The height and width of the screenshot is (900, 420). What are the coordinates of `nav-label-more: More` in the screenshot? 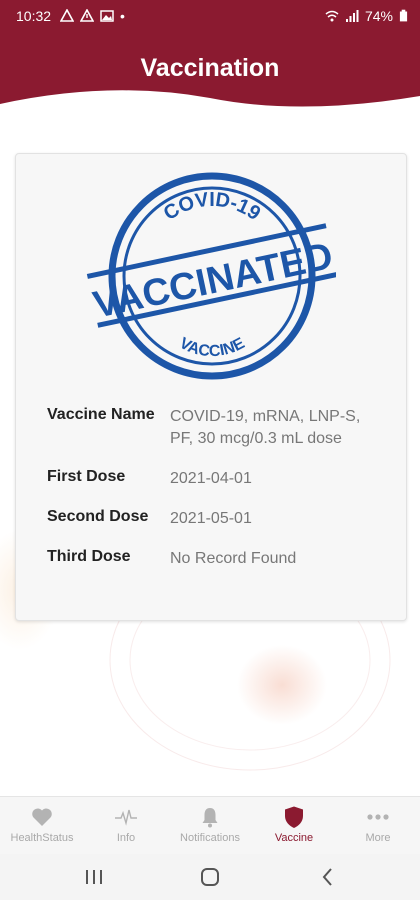 It's located at (378, 838).